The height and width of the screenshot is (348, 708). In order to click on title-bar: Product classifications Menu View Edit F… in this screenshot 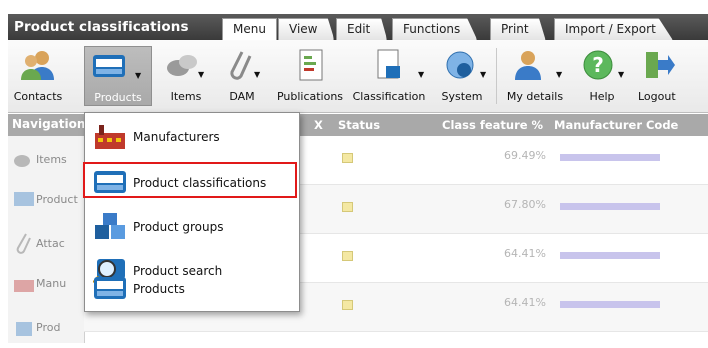, I will do `click(358, 27)`.